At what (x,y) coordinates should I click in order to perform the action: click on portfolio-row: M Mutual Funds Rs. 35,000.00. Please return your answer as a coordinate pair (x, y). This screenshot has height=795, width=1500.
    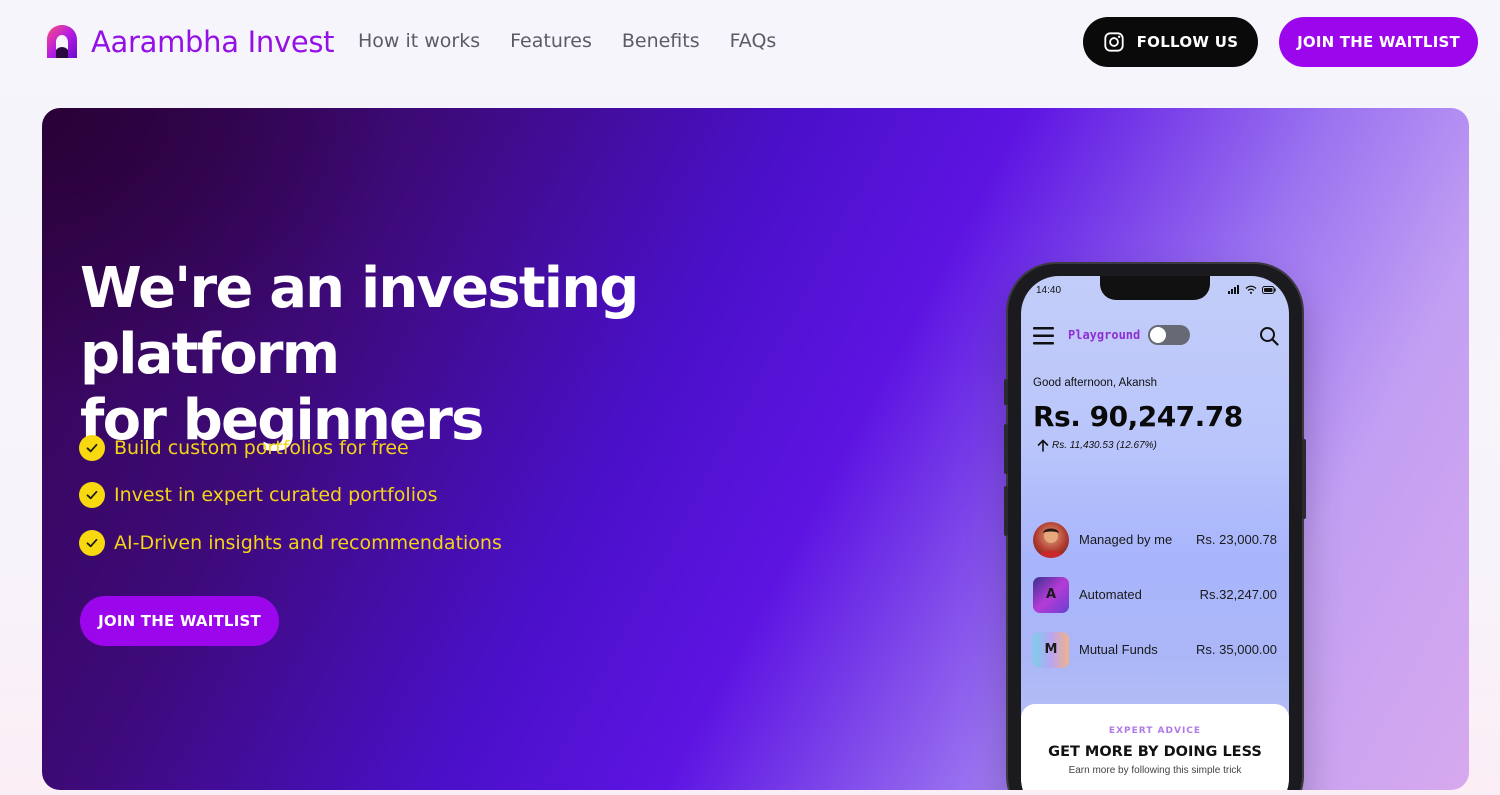
    Looking at the image, I should click on (1155, 649).